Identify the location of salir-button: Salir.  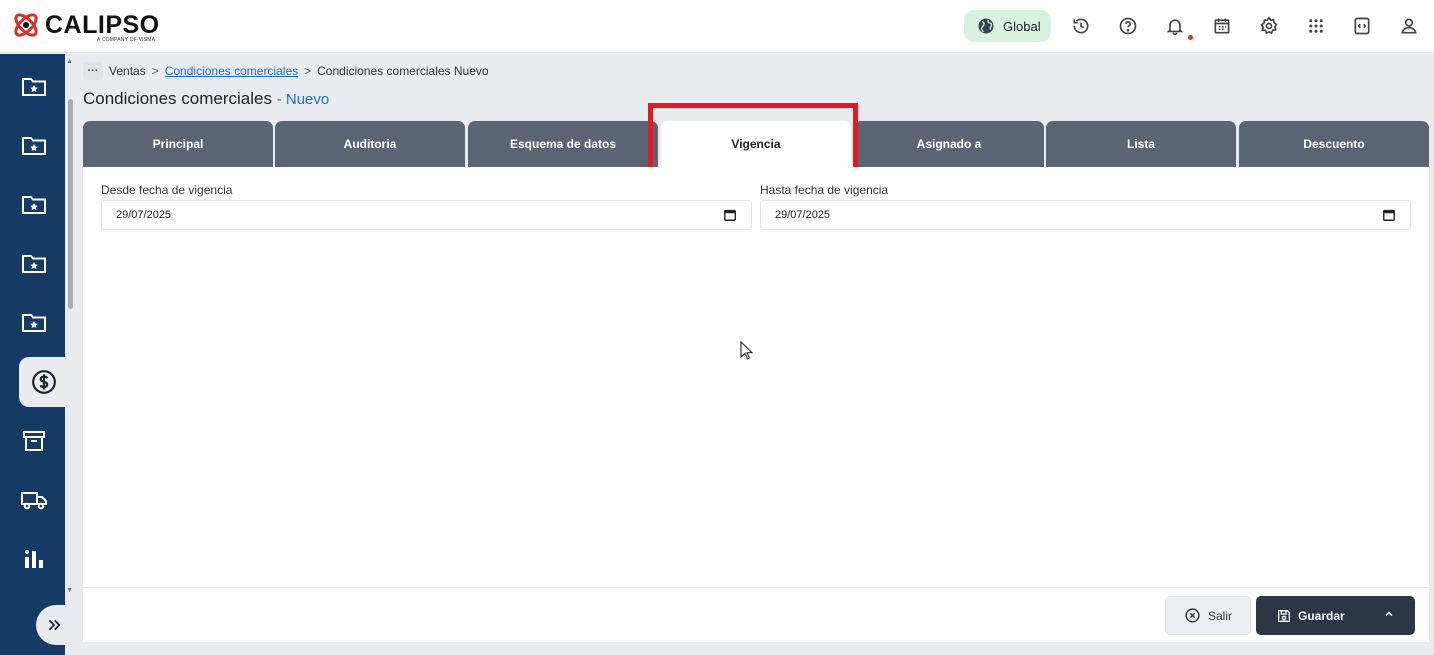
(1208, 615).